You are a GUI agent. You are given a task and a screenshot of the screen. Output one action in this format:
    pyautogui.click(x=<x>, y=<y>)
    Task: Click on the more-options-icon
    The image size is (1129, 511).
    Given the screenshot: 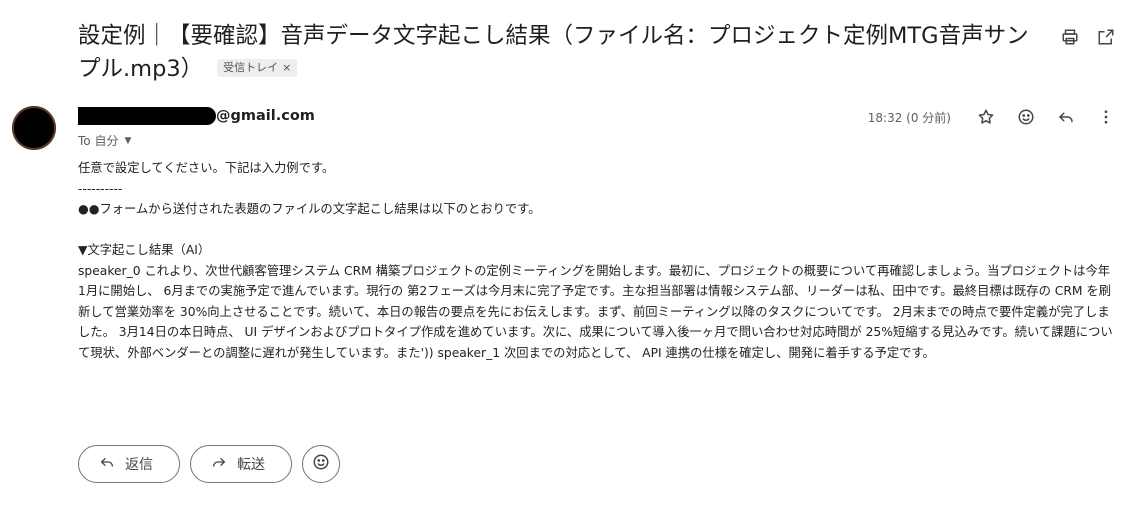 What is the action you would take?
    pyautogui.click(x=1106, y=117)
    